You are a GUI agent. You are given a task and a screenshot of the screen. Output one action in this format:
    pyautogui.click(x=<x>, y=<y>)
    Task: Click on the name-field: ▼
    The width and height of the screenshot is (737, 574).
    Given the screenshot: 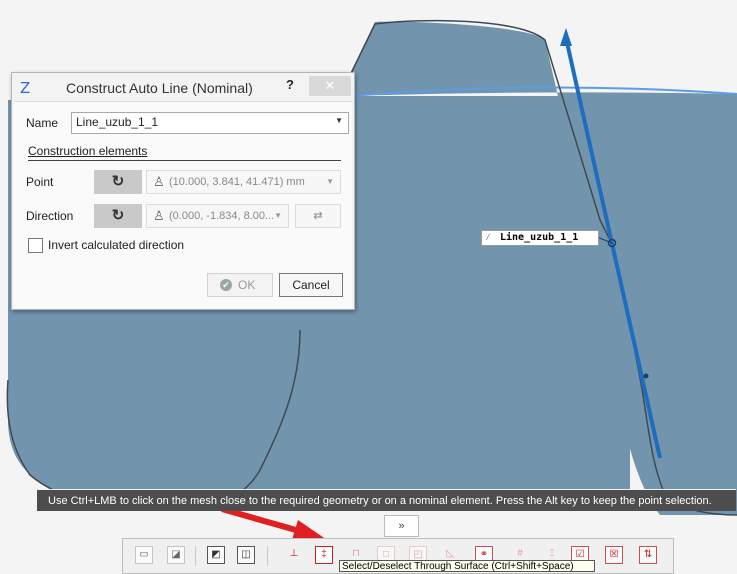 What is the action you would take?
    pyautogui.click(x=210, y=123)
    